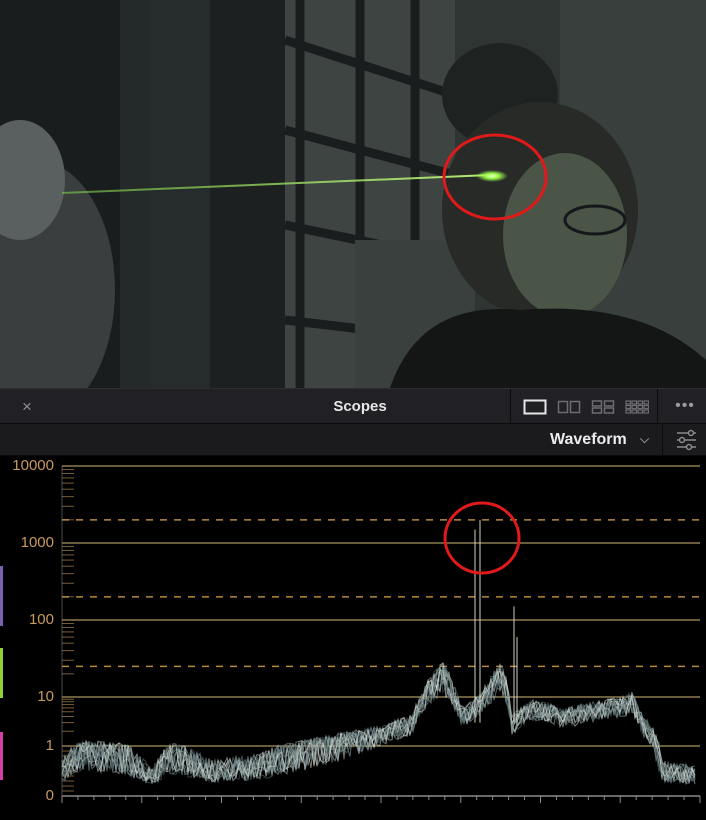 The height and width of the screenshot is (820, 706). Describe the element at coordinates (588, 439) in the screenshot. I see `scope-mode-label: Waveform` at that location.